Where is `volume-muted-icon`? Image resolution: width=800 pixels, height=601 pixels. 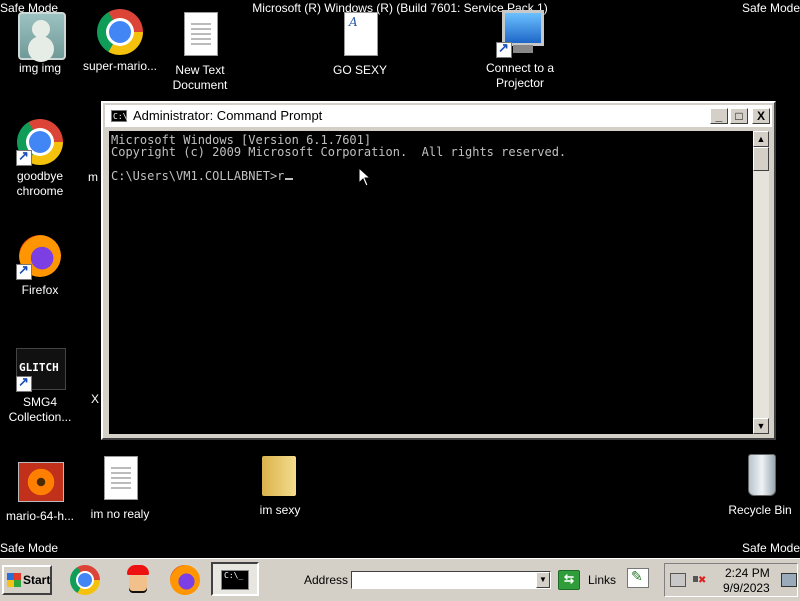 volume-muted-icon is located at coordinates (700, 579).